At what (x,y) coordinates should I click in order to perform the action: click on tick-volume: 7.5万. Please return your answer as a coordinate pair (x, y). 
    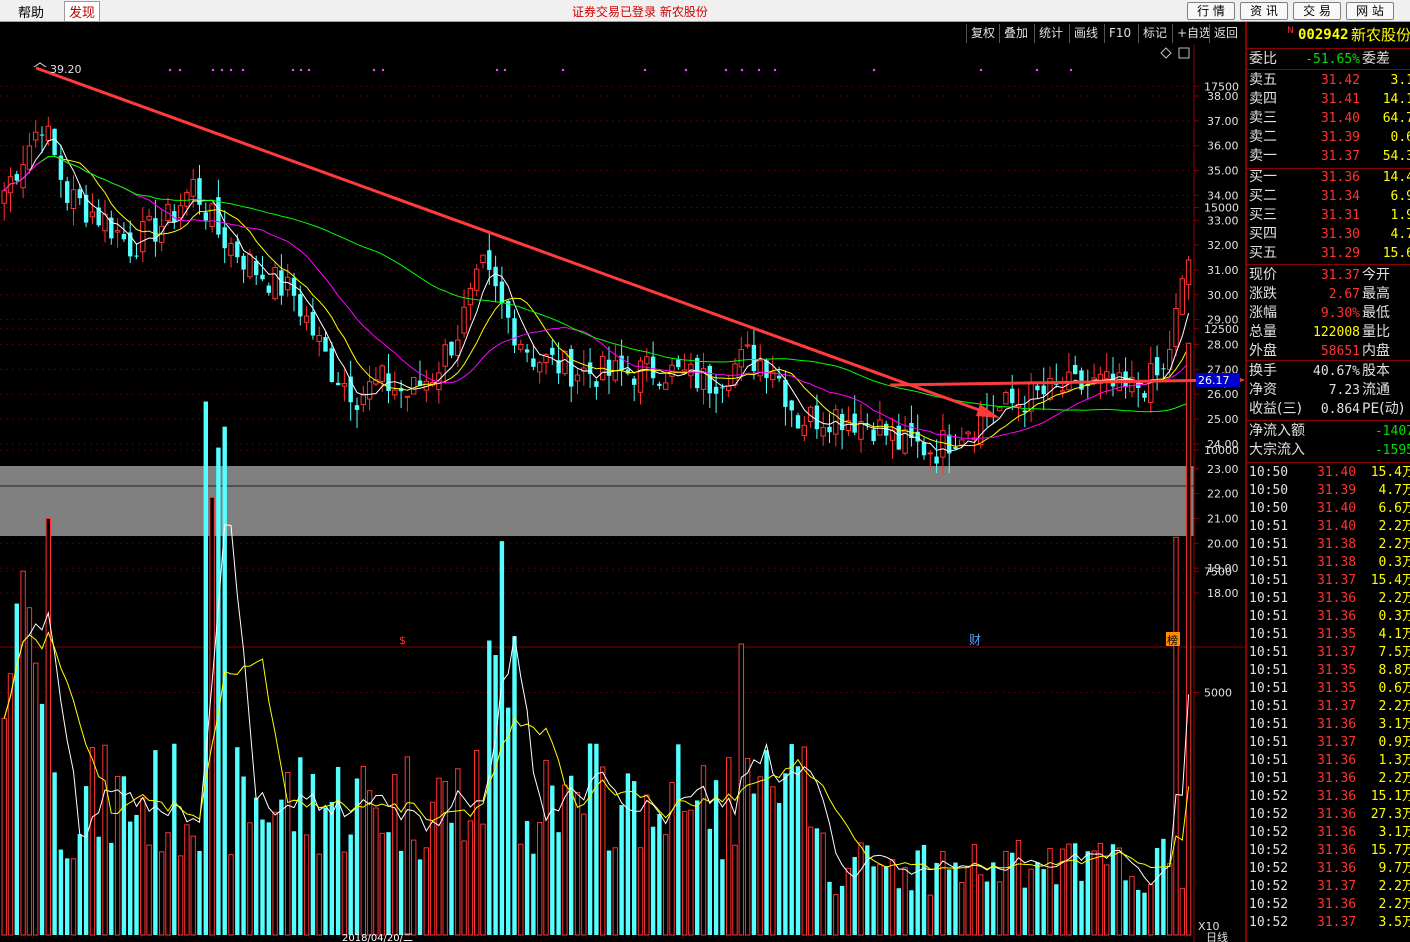
    Looking at the image, I should click on (1394, 652).